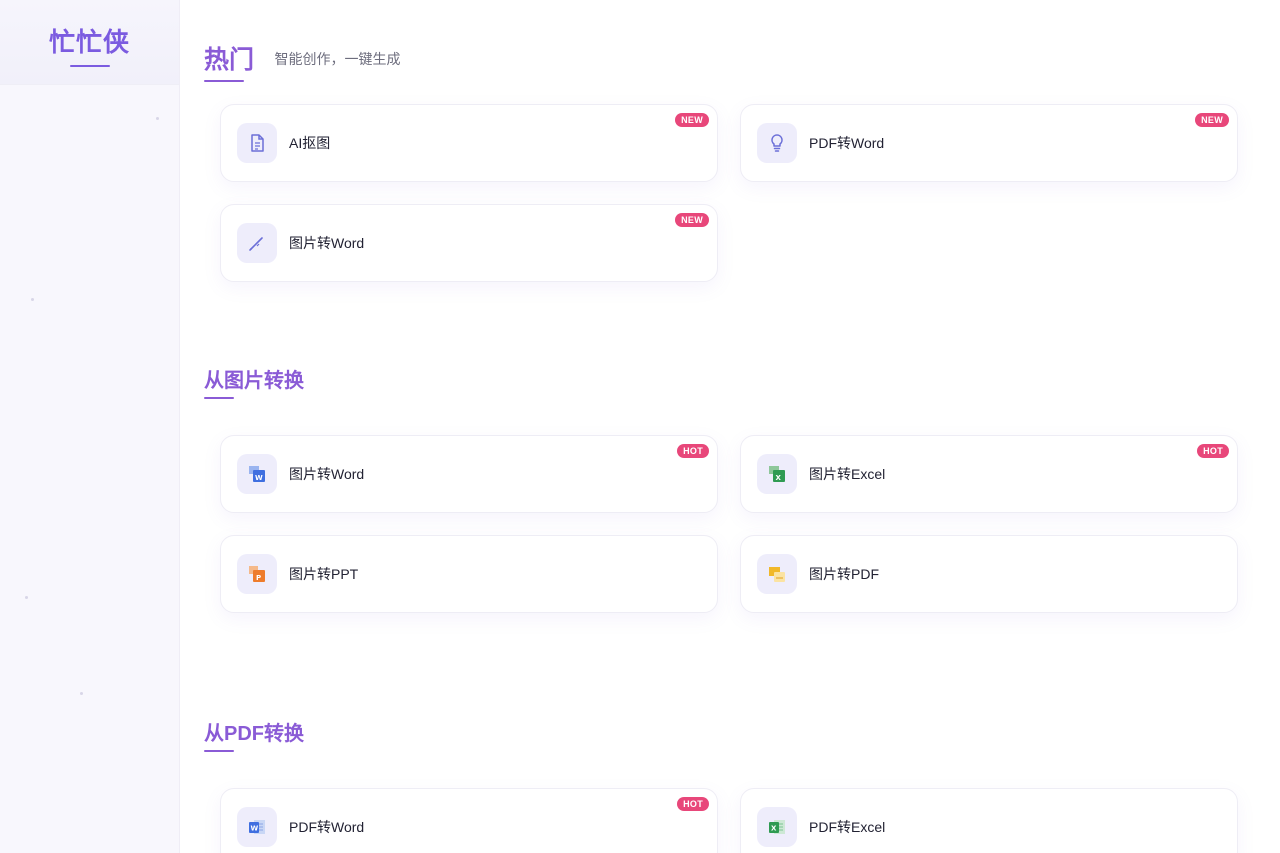 This screenshot has height=853, width=1280. Describe the element at coordinates (844, 574) in the screenshot. I see `card-label: 图片转PDF` at that location.